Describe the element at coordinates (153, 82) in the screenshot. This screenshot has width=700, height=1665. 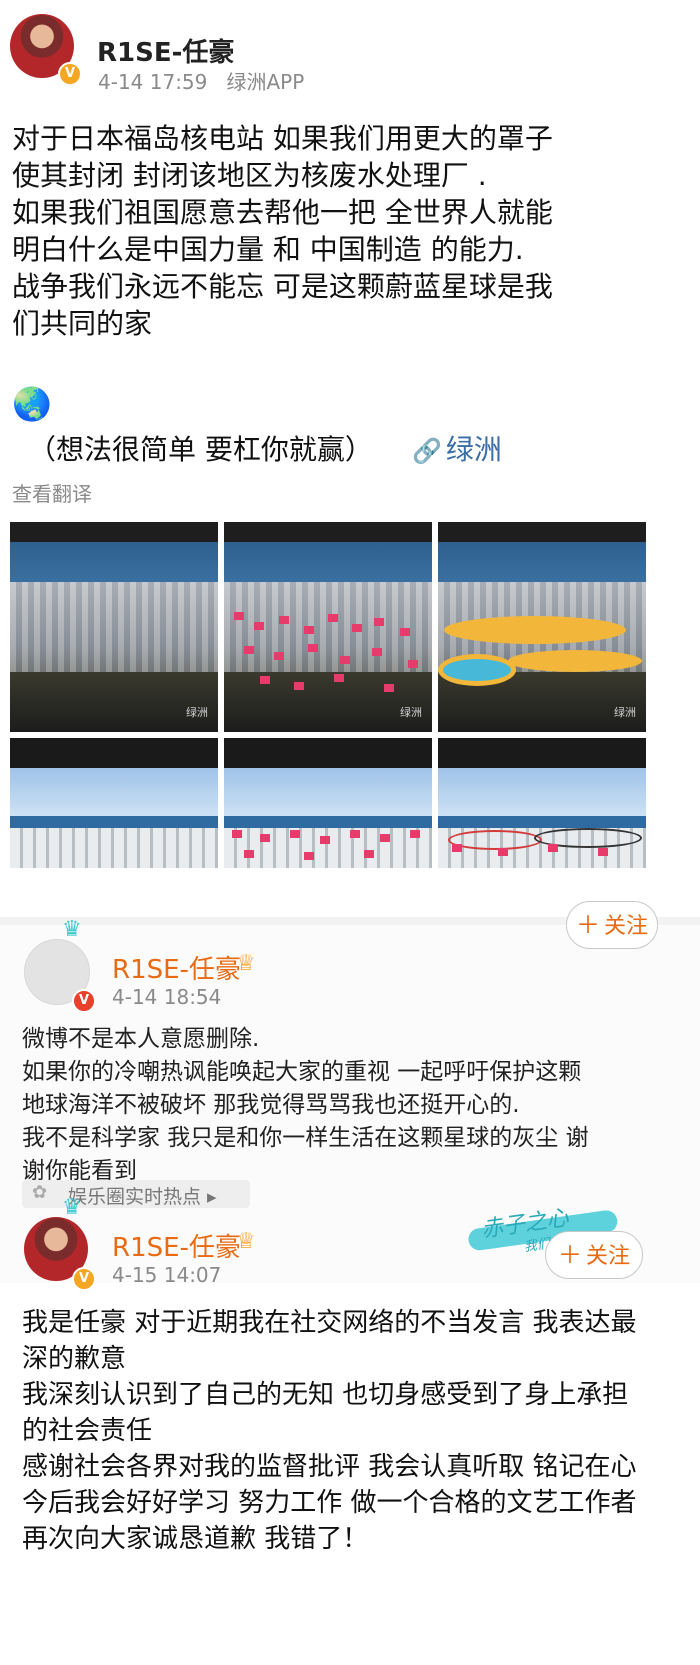
I see `timestamp: 4-14 17:59` at that location.